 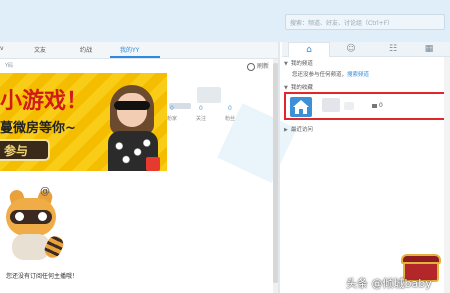 I want to click on tab-my-yy: 我的YY, so click(x=129, y=49).